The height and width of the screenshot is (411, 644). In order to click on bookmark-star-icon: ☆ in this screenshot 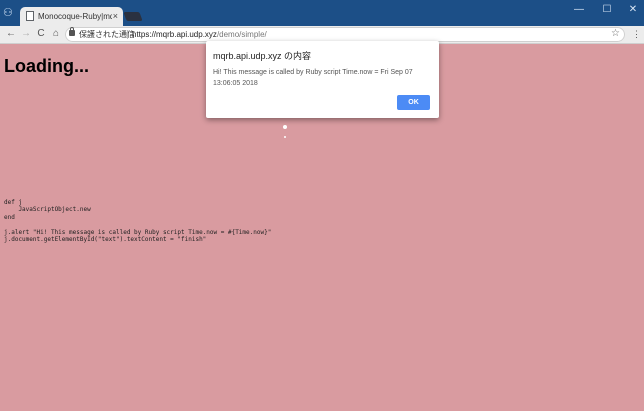, I will do `click(615, 34)`.